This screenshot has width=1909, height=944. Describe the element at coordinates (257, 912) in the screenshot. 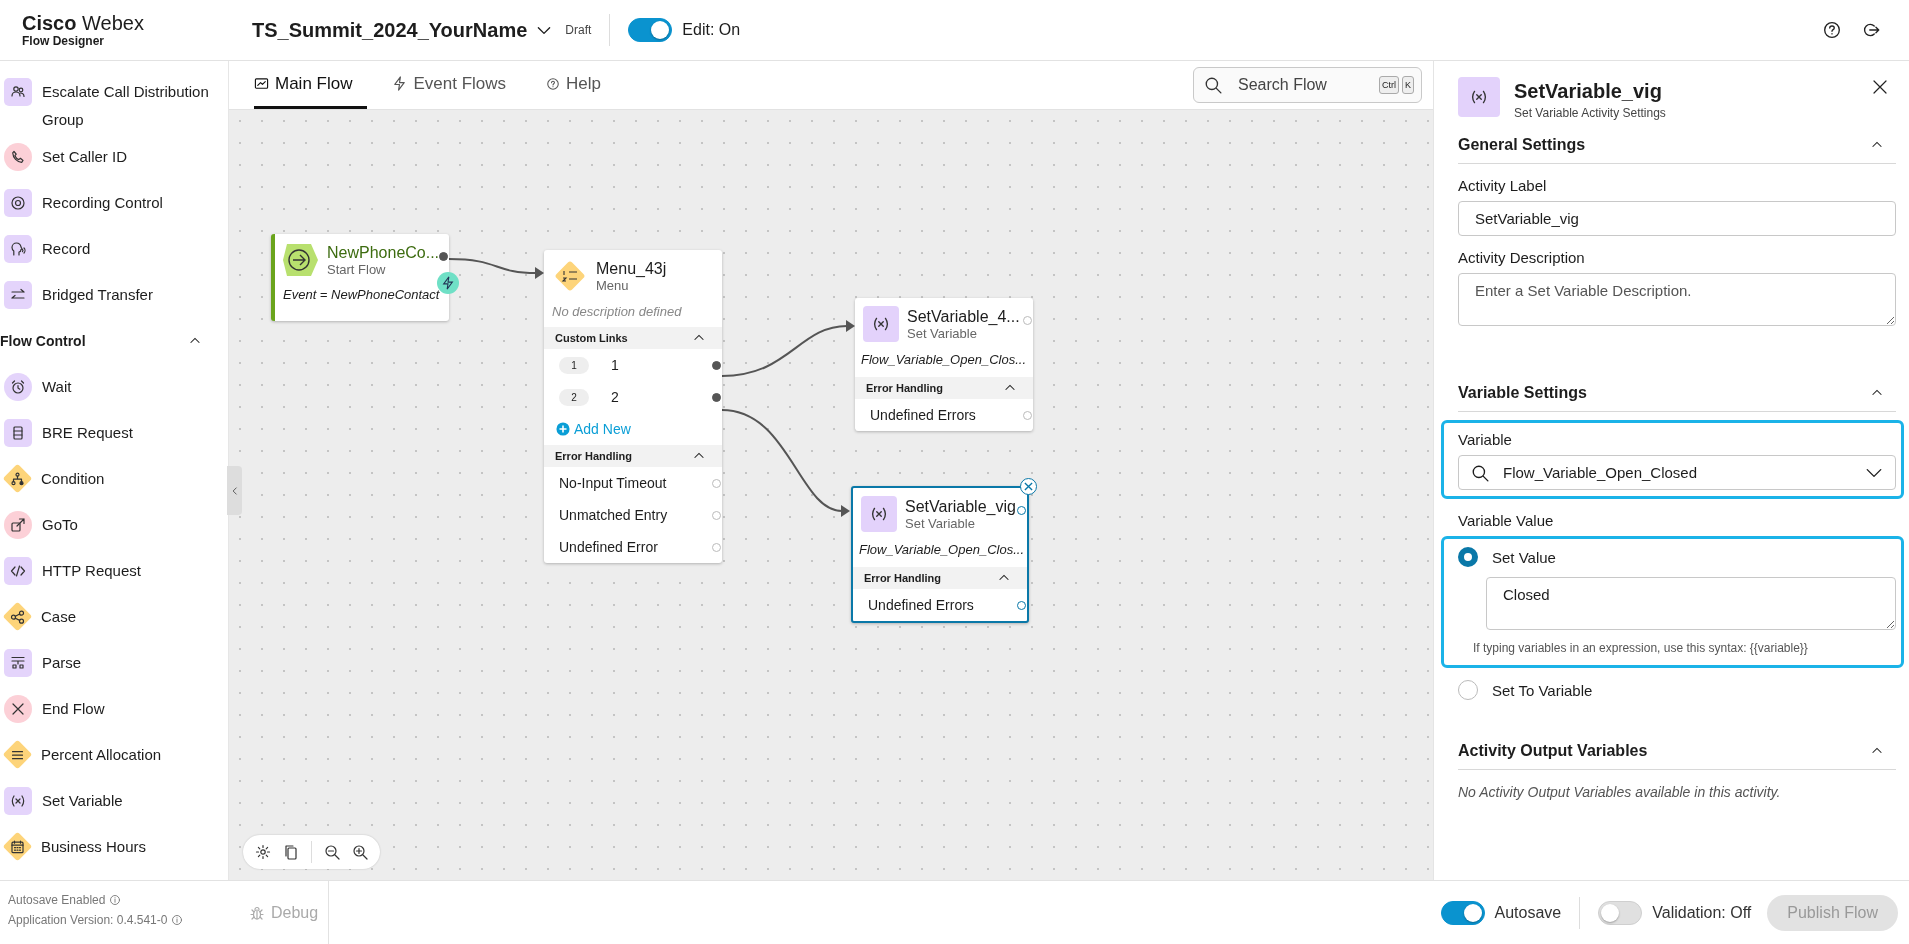

I see `bug-icon` at that location.